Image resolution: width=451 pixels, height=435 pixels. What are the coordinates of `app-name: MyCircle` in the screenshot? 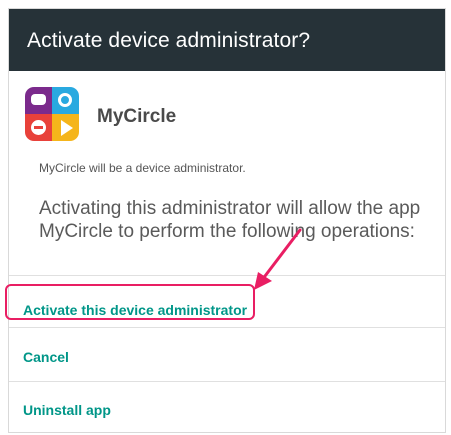 It's located at (137, 116).